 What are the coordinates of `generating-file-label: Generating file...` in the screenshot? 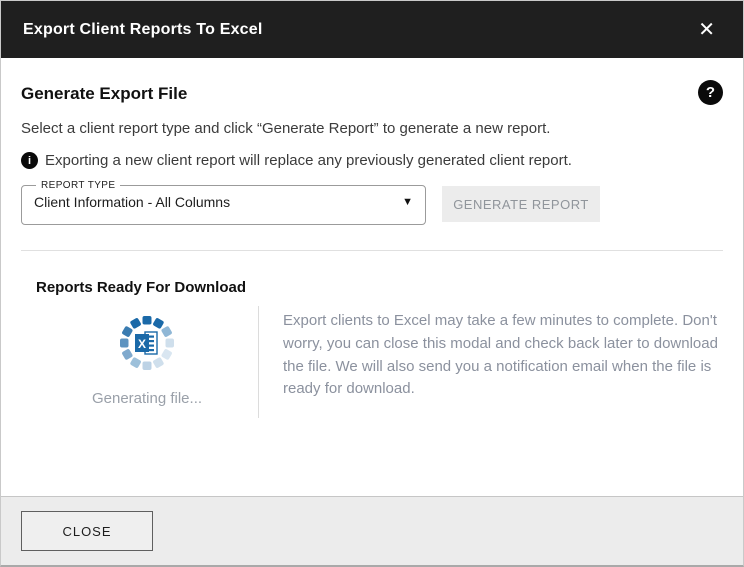 It's located at (147, 398).